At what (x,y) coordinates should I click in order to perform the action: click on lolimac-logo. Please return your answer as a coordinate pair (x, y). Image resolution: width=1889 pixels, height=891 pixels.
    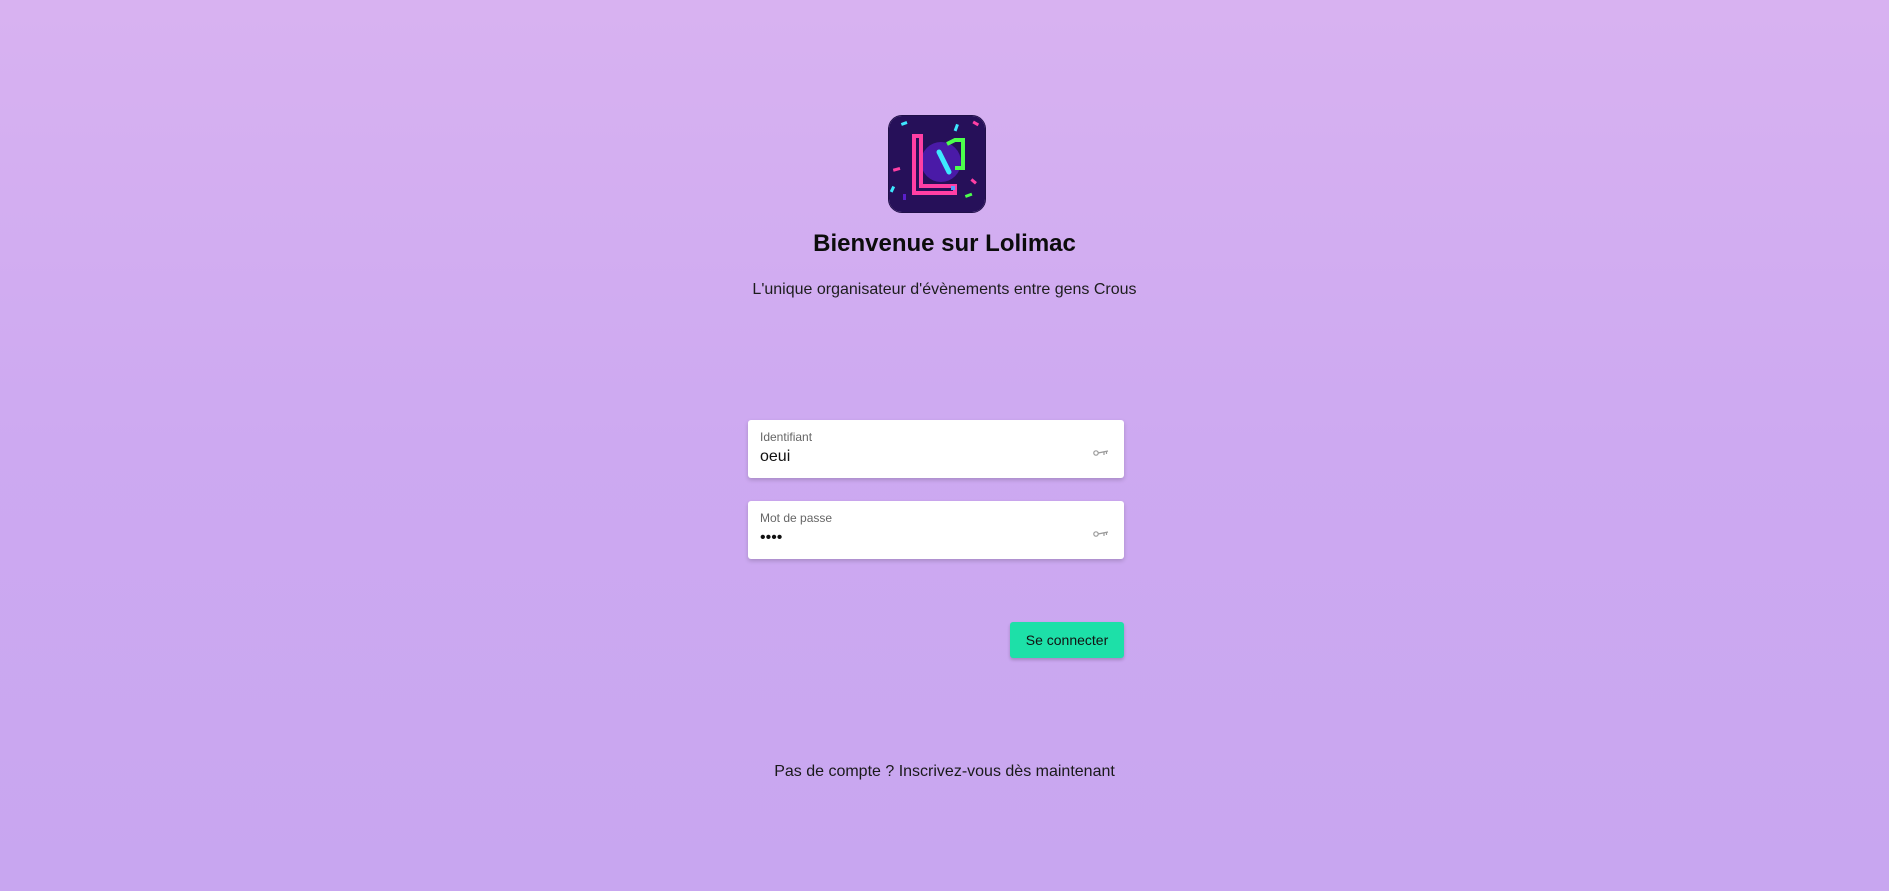
    Looking at the image, I should click on (937, 164).